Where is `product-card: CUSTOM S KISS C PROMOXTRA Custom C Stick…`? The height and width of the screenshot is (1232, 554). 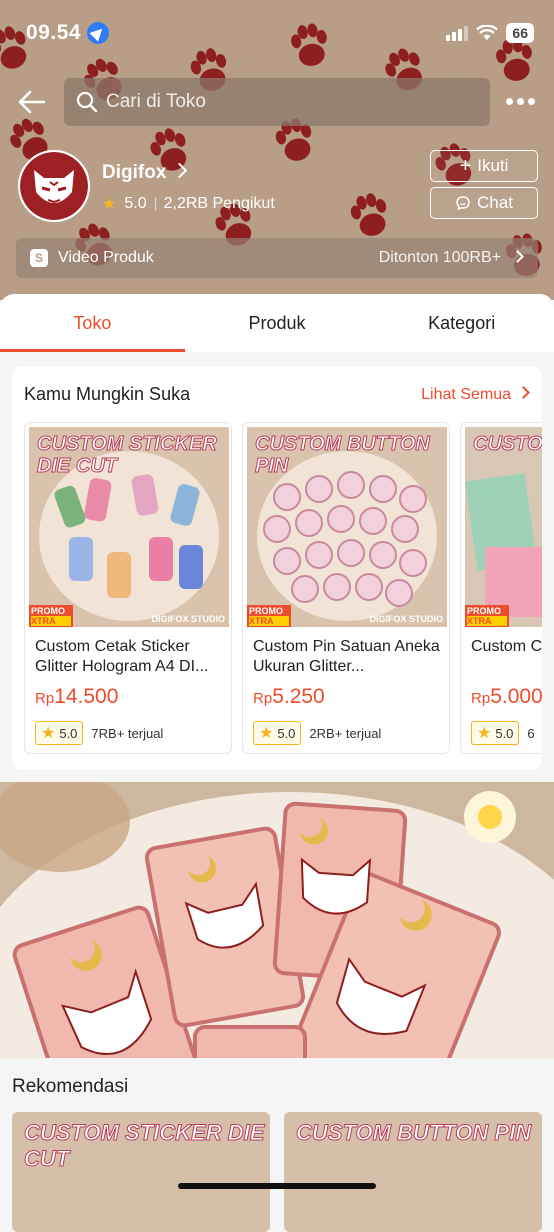 product-card: CUSTOM S KISS C PROMOXTRA Custom C Stick… is located at coordinates (501, 588).